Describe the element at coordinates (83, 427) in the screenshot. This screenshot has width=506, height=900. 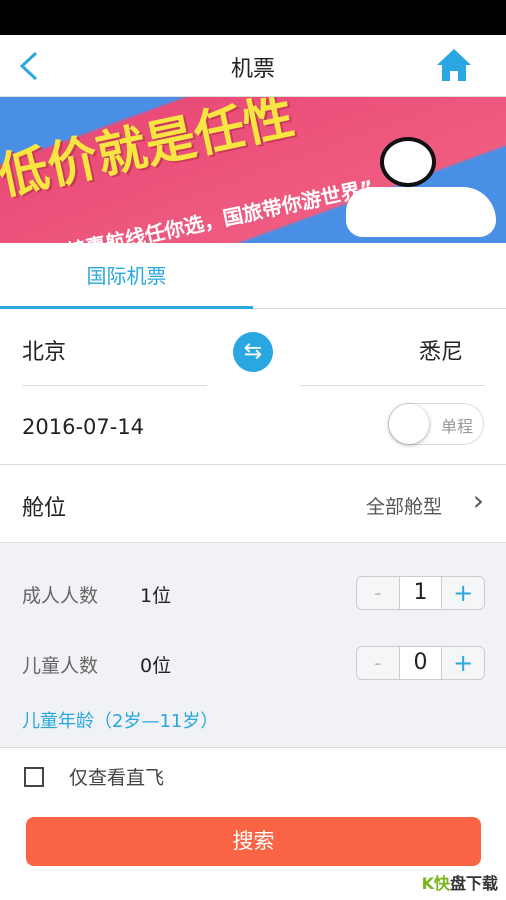
I see `departure-date: 2016-07-14` at that location.